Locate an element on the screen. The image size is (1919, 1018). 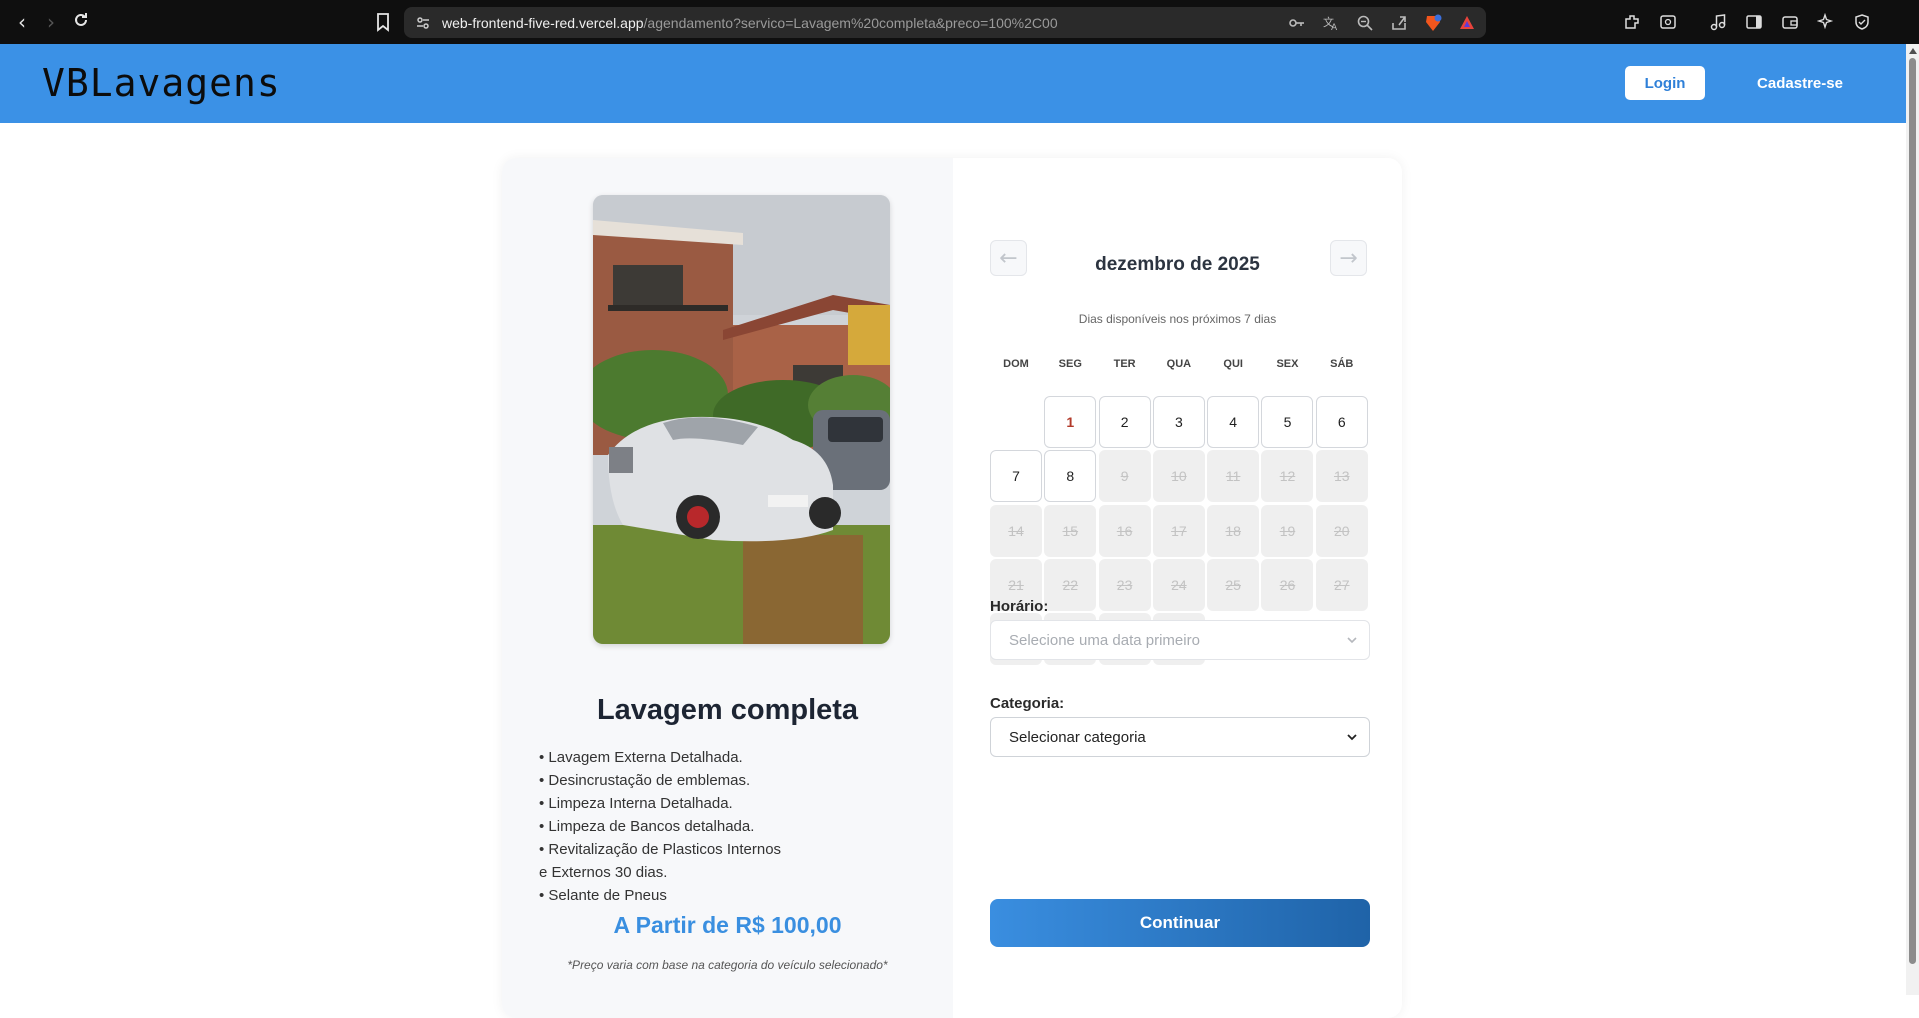
music-icon is located at coordinates (1718, 22).